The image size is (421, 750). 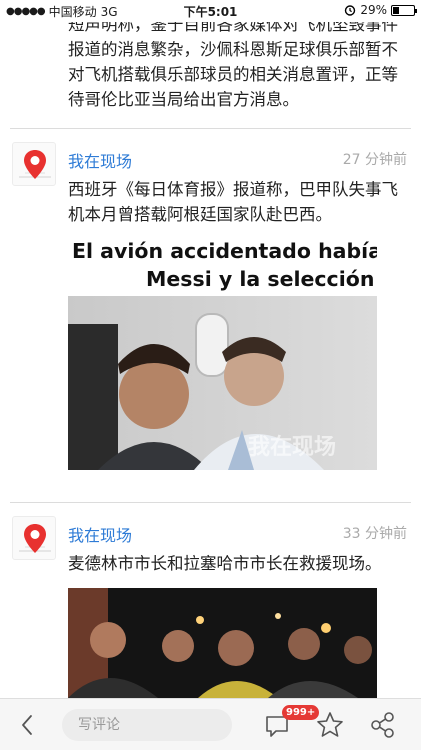 What do you see at coordinates (374, 534) in the screenshot?
I see `post-time: 33 分钟前` at bounding box center [374, 534].